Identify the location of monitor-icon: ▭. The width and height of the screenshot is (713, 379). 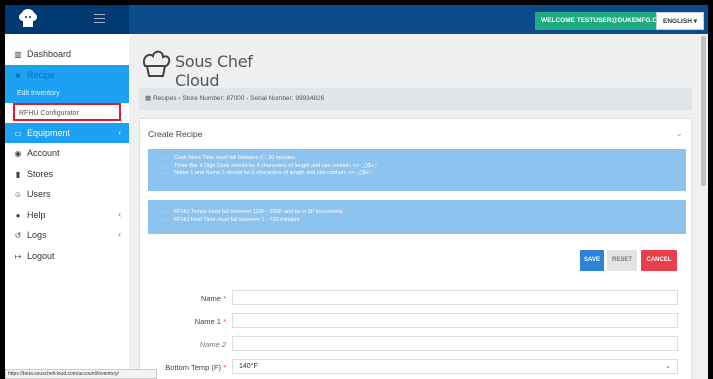
(18, 133).